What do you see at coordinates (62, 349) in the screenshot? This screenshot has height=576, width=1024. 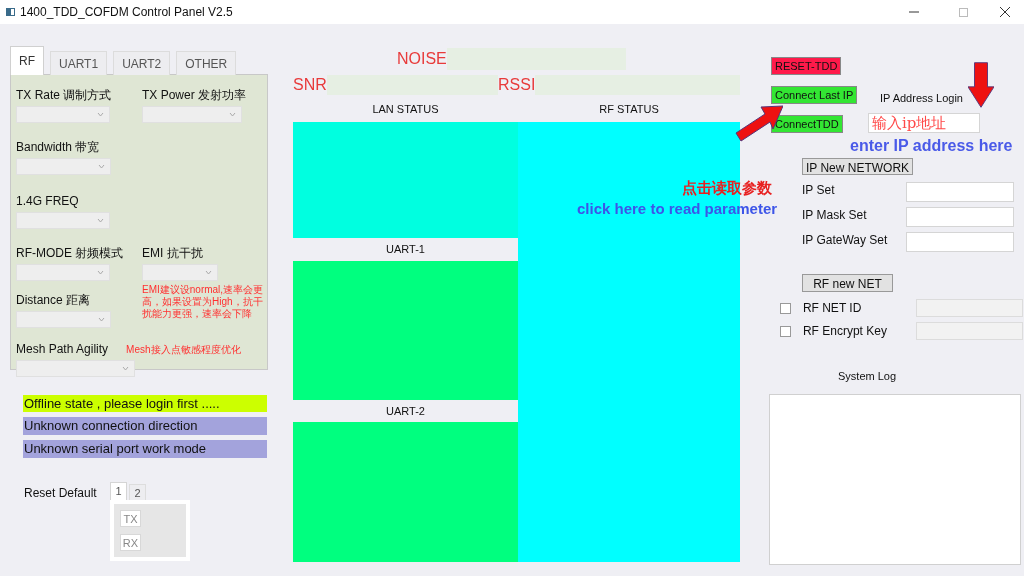 I see `field-label: Mesh Path Agility` at bounding box center [62, 349].